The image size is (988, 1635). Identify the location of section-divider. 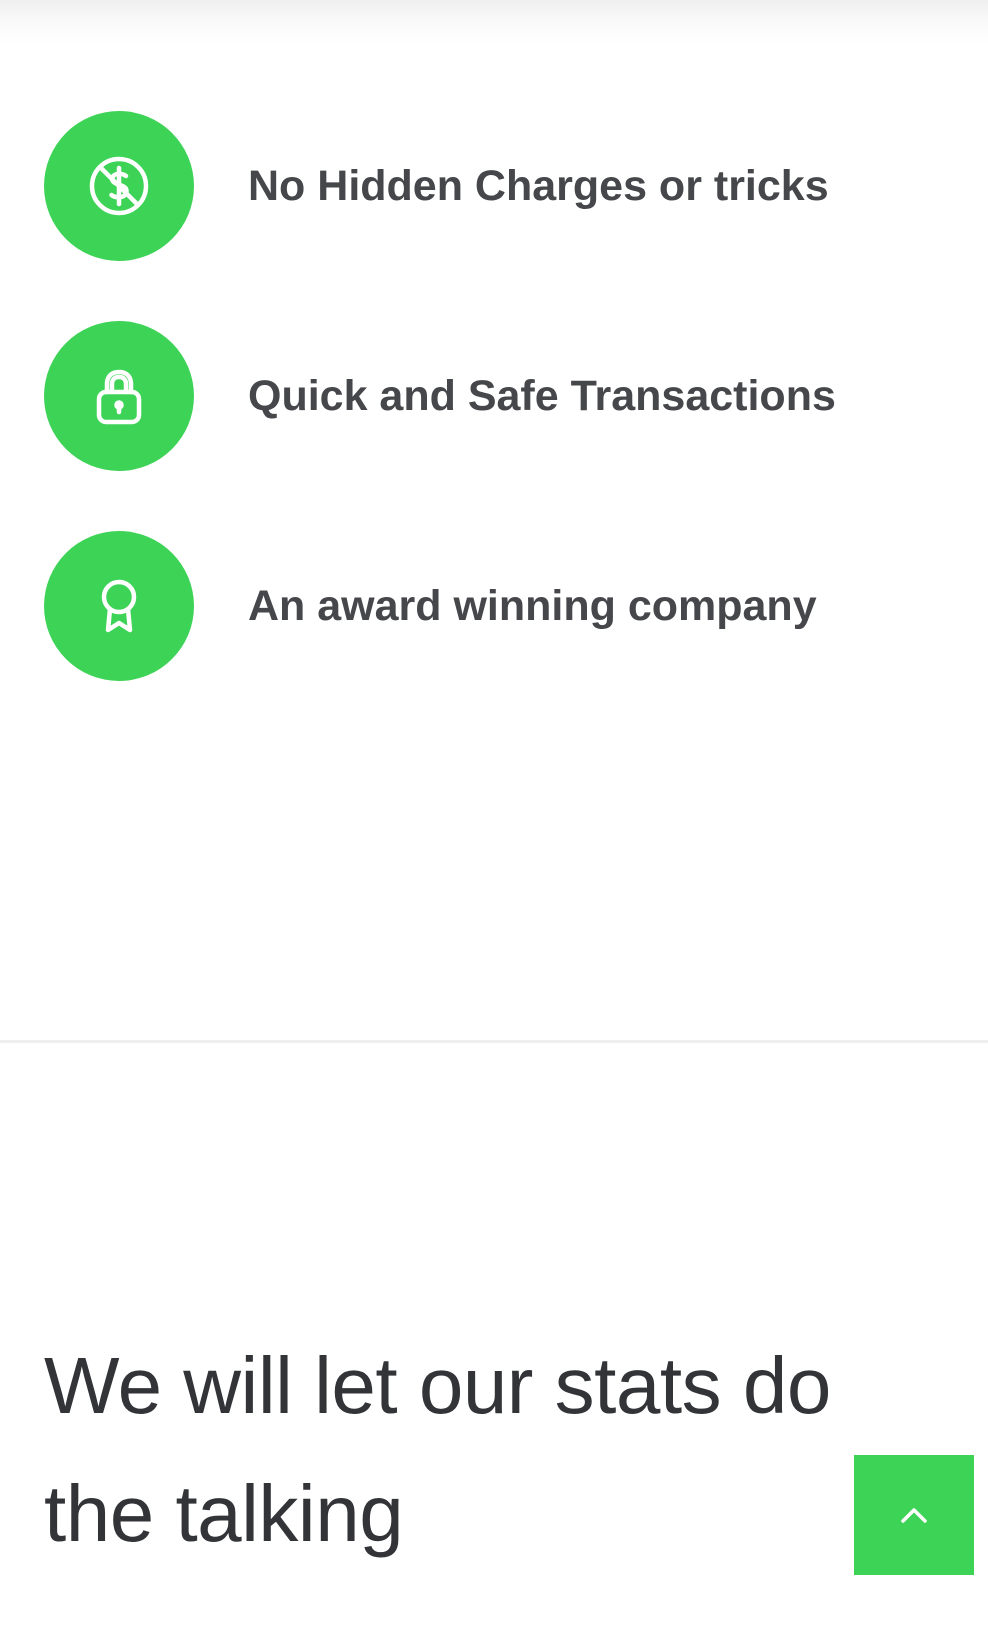
(494, 1041).